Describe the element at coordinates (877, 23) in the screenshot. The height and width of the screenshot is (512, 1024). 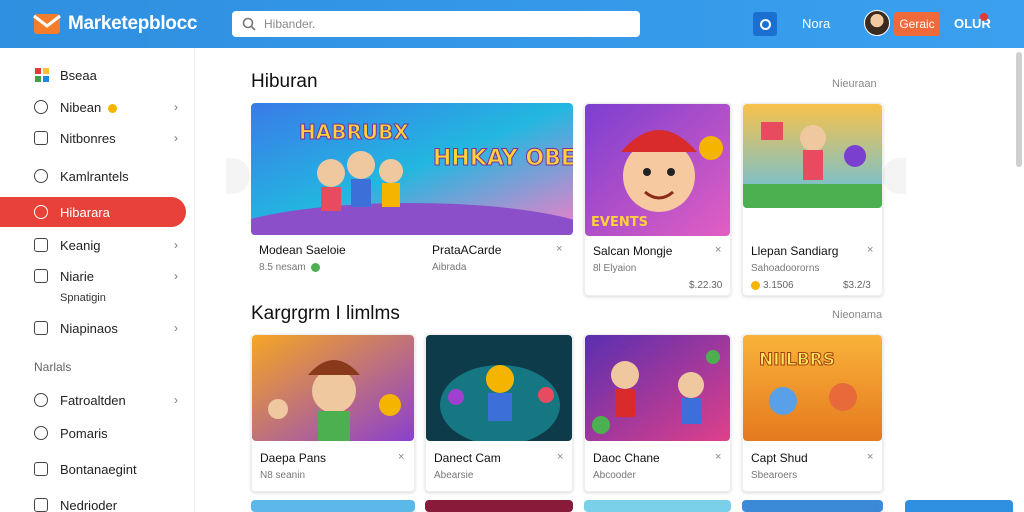
I see `avatar` at that location.